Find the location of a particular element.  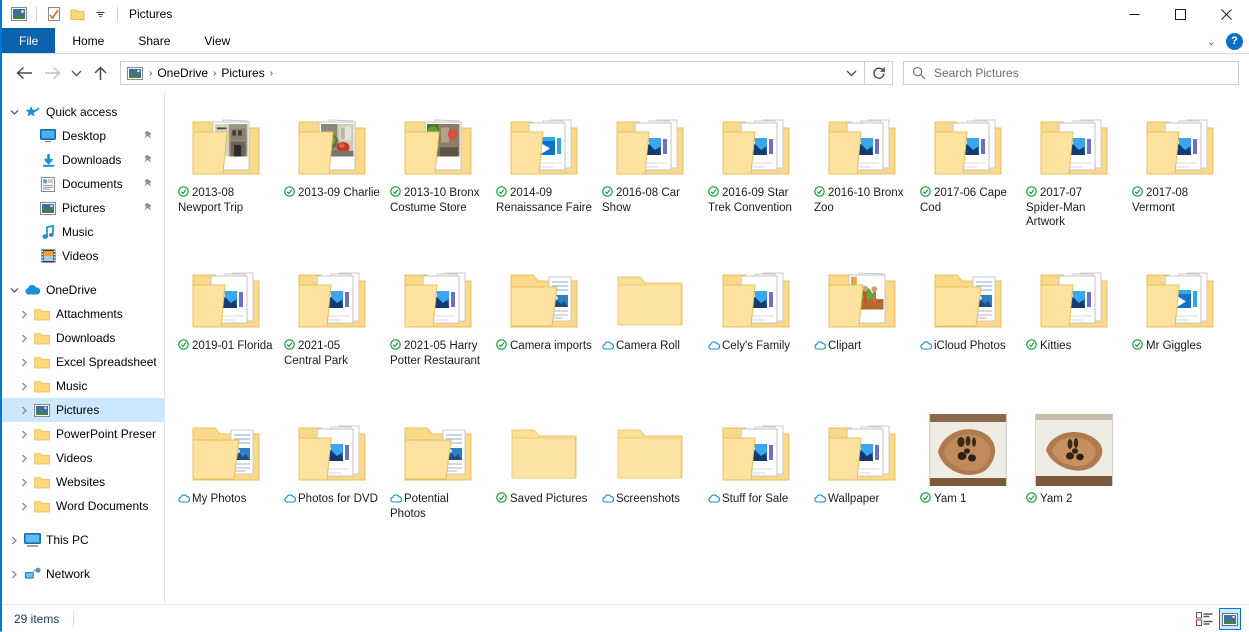

folder-item: 2017-06 Cape Cod is located at coordinates (968, 176).